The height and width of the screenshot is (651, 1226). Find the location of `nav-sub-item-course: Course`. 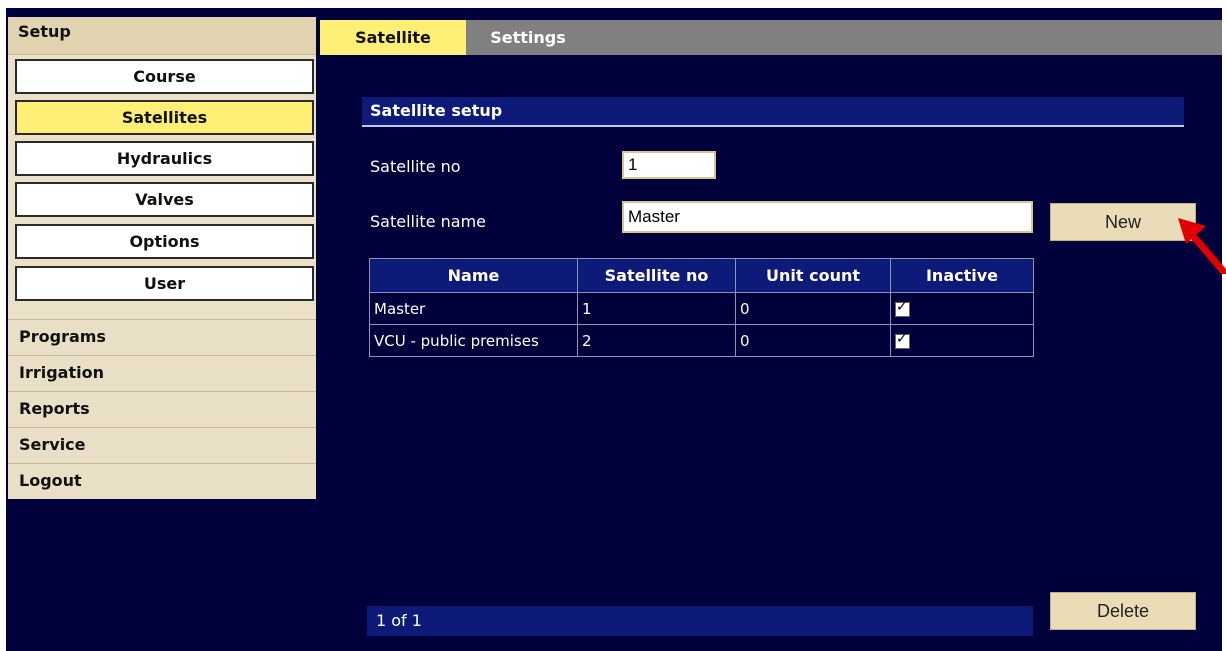

nav-sub-item-course: Course is located at coordinates (164, 76).